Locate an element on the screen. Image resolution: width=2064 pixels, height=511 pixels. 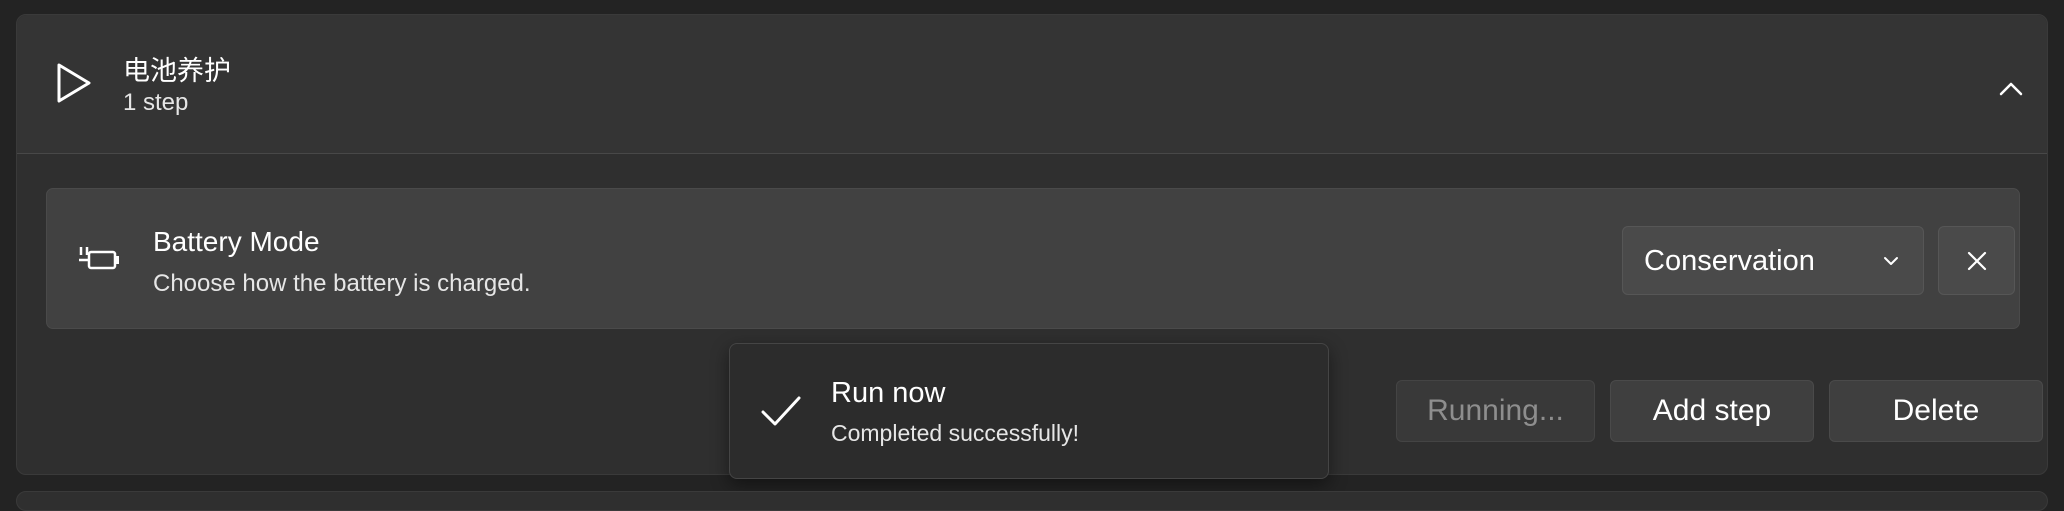
step-description: Choose how the battery is charged. is located at coordinates (342, 283).